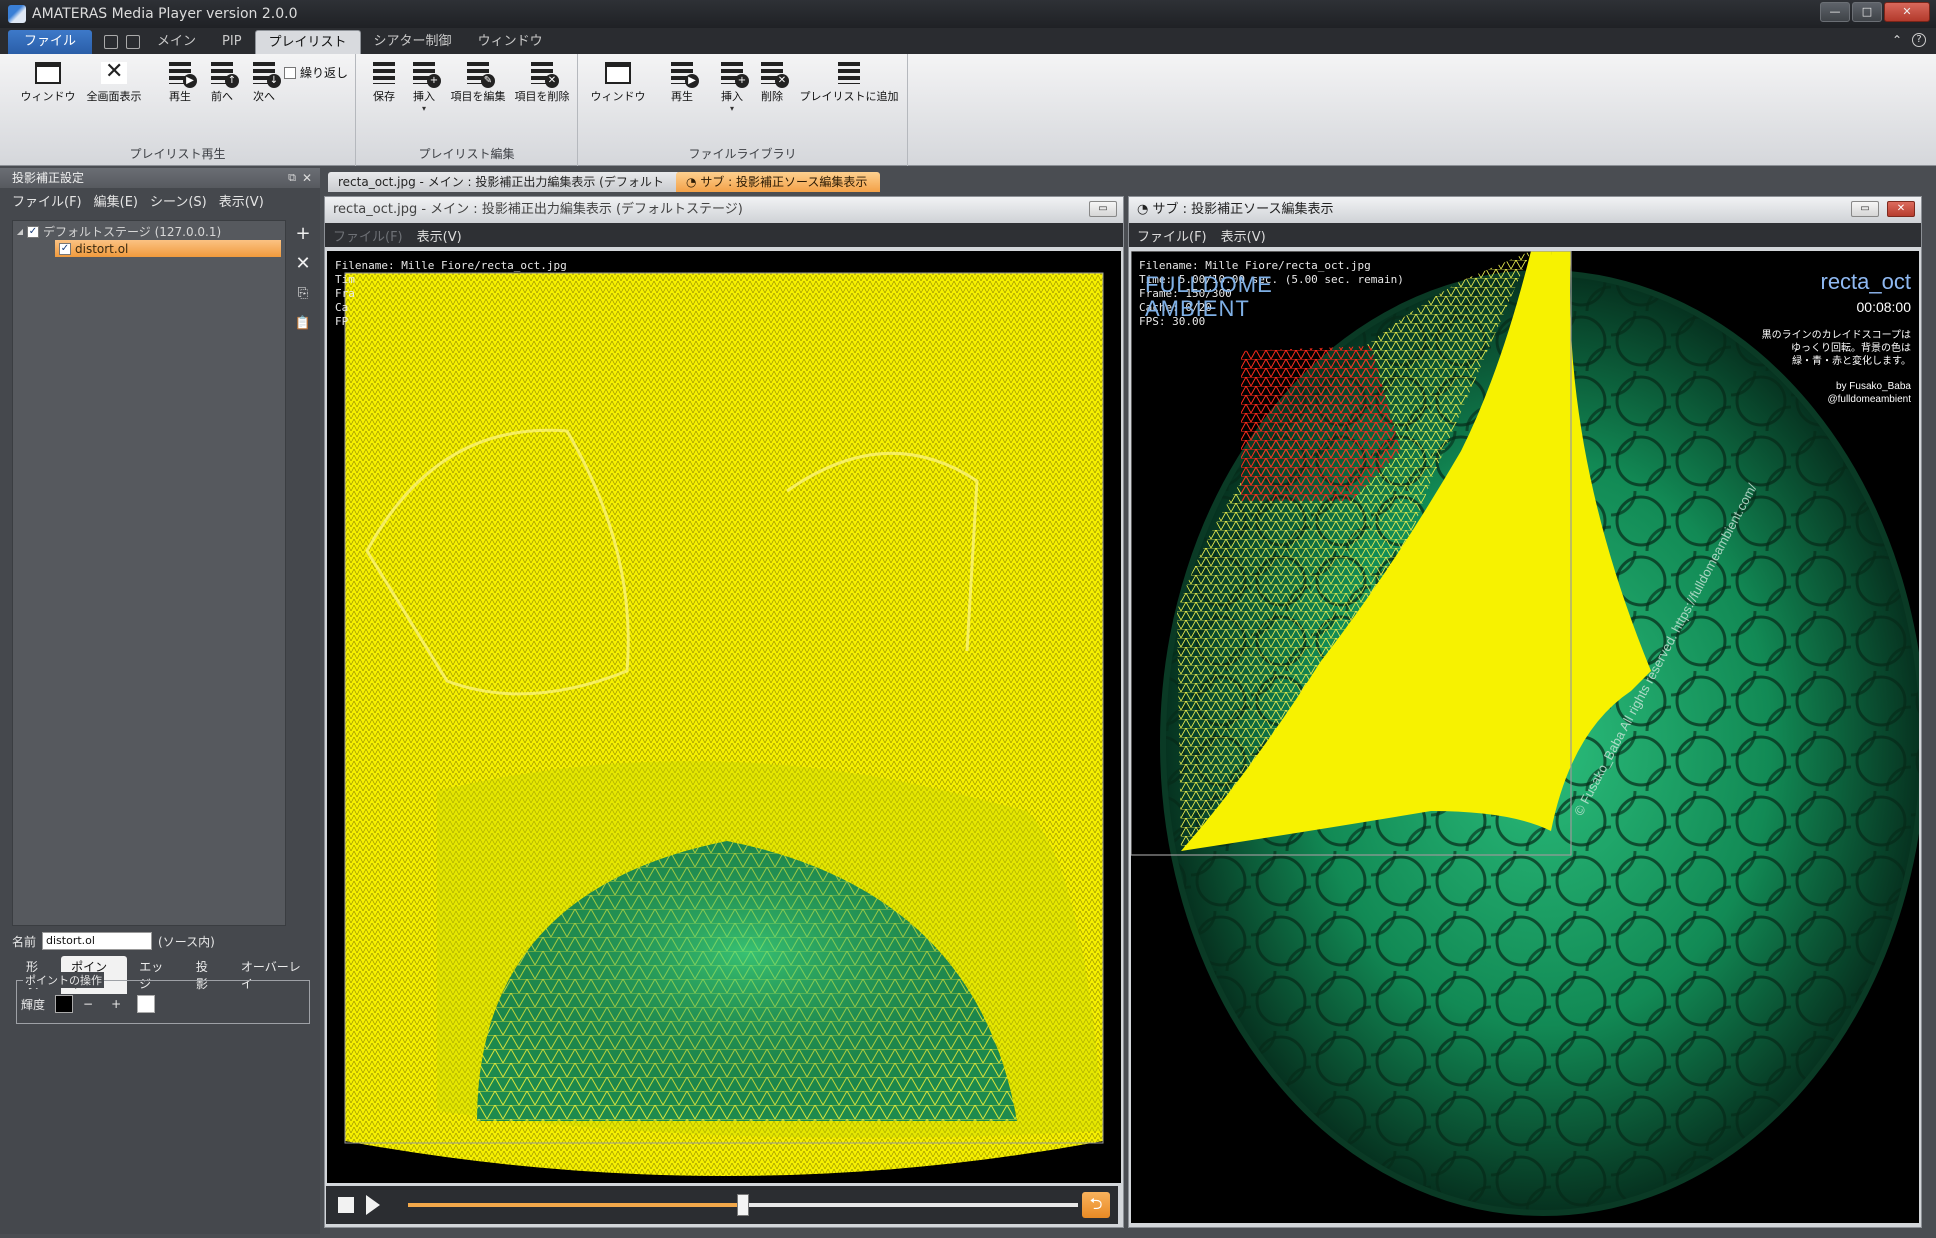 Image resolution: width=1936 pixels, height=1238 pixels. Describe the element at coordinates (510, 42) in the screenshot. I see `tab-window: ウィンドウ` at that location.